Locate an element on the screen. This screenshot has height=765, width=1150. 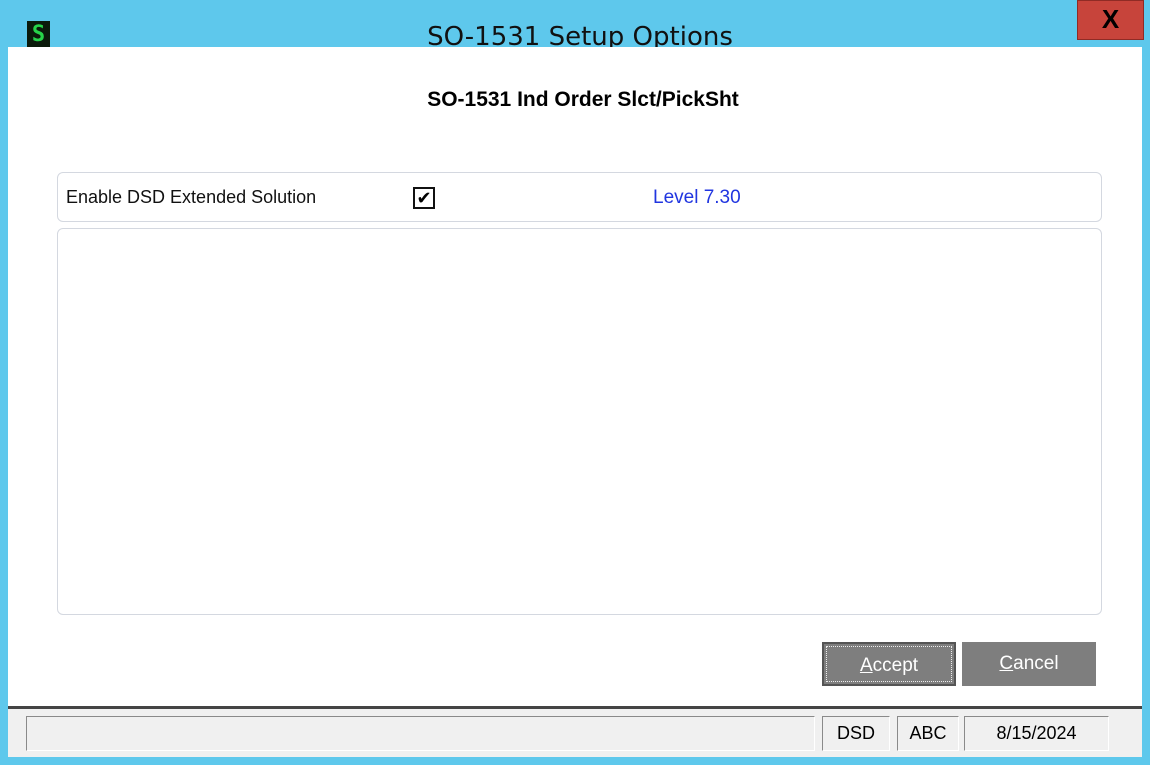
accept-label-rest: ccept is located at coordinates (895, 665).